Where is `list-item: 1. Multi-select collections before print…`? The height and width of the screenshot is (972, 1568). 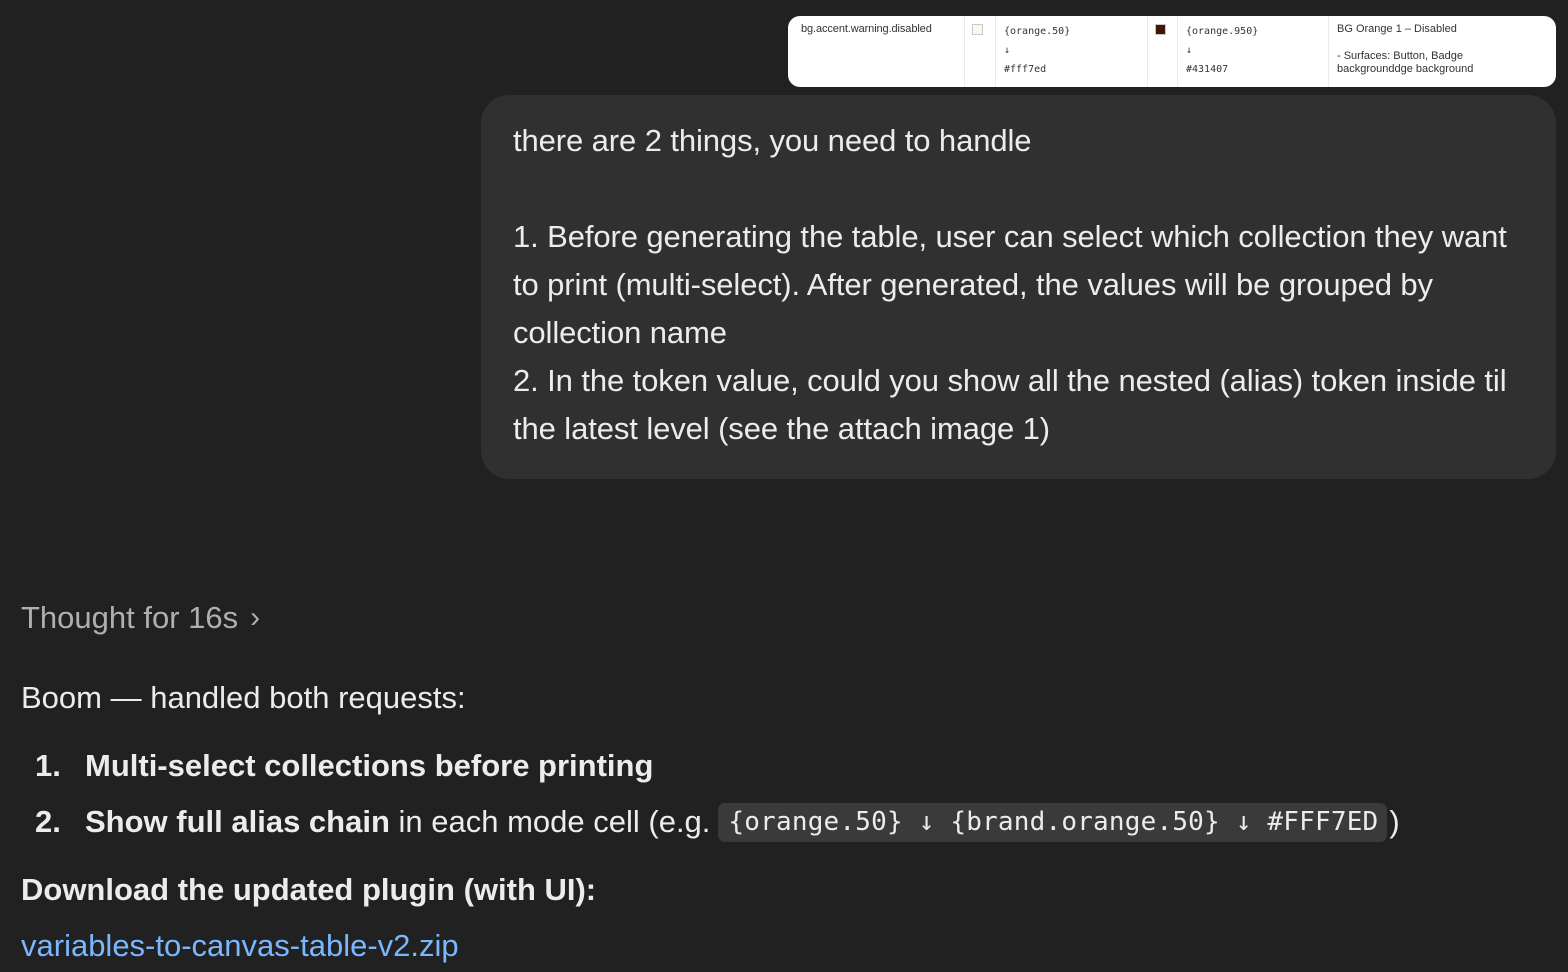 list-item: 1. Multi-select collections before print… is located at coordinates (710, 766).